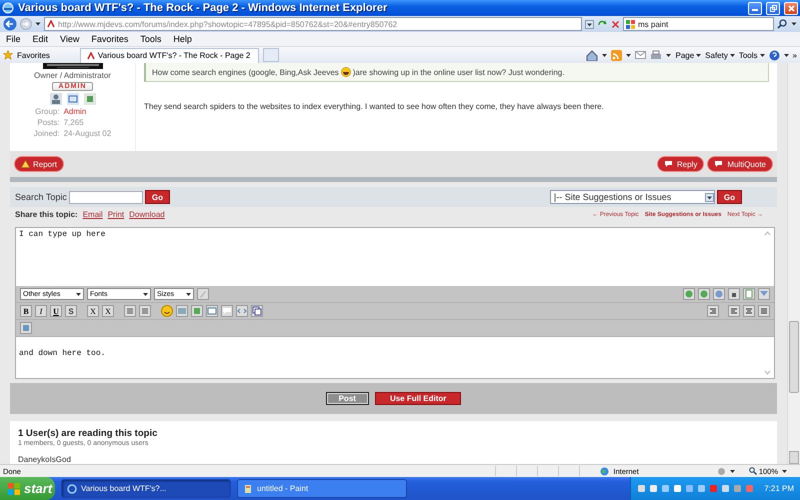 This screenshot has height=500, width=800. What do you see at coordinates (779, 488) in the screenshot?
I see `clock: 7:21 PM` at bounding box center [779, 488].